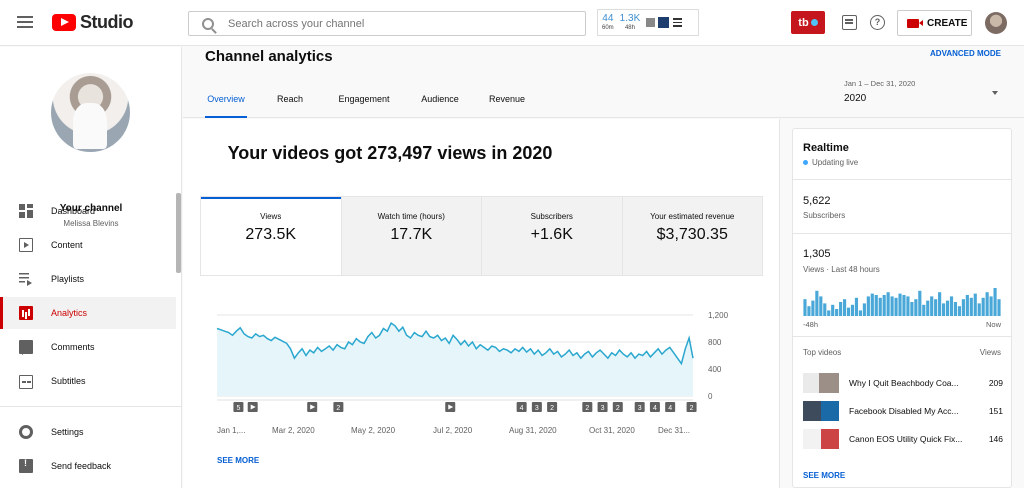  Describe the element at coordinates (507, 99) in the screenshot. I see `tab-revenue: Revenue` at that location.